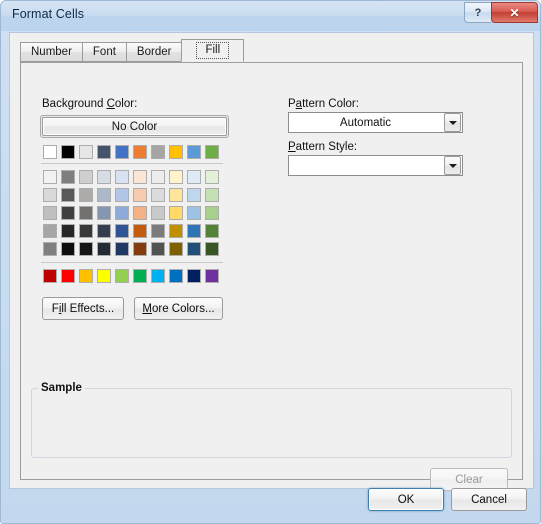 The height and width of the screenshot is (524, 541). I want to click on palette-separator-bottom, so click(132, 262).